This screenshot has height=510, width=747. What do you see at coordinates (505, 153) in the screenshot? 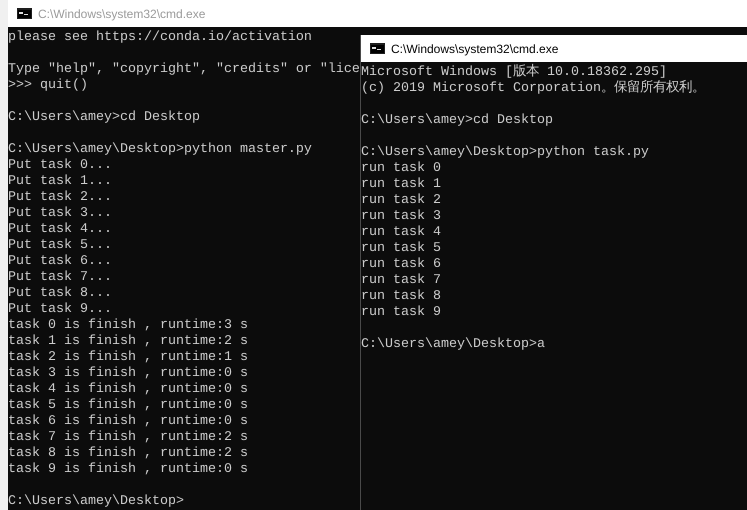
I see `console-line: C:\Users\amey\Desktop>python task.py` at bounding box center [505, 153].